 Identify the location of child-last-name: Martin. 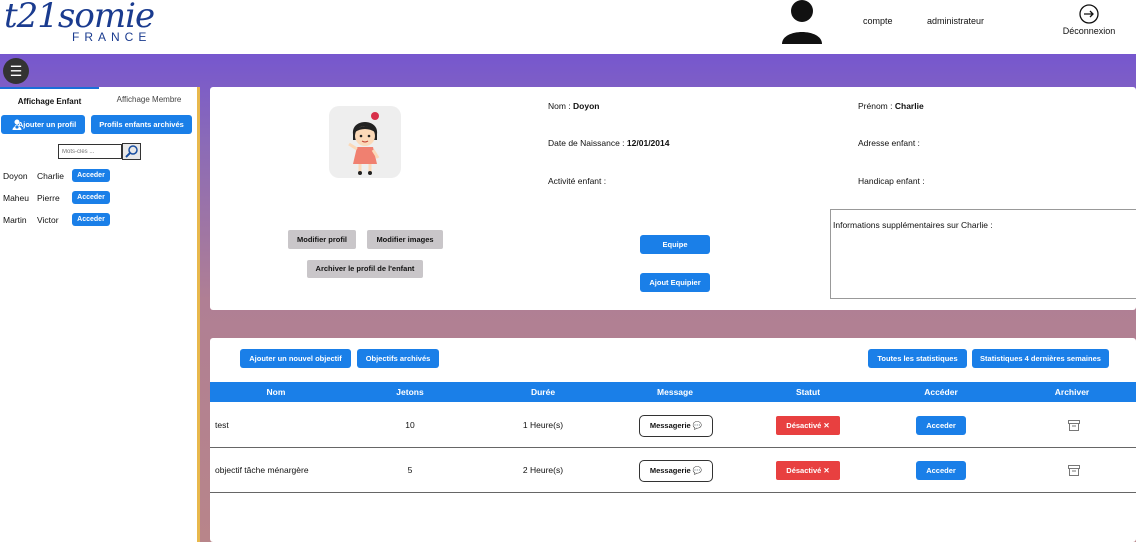
(15, 220).